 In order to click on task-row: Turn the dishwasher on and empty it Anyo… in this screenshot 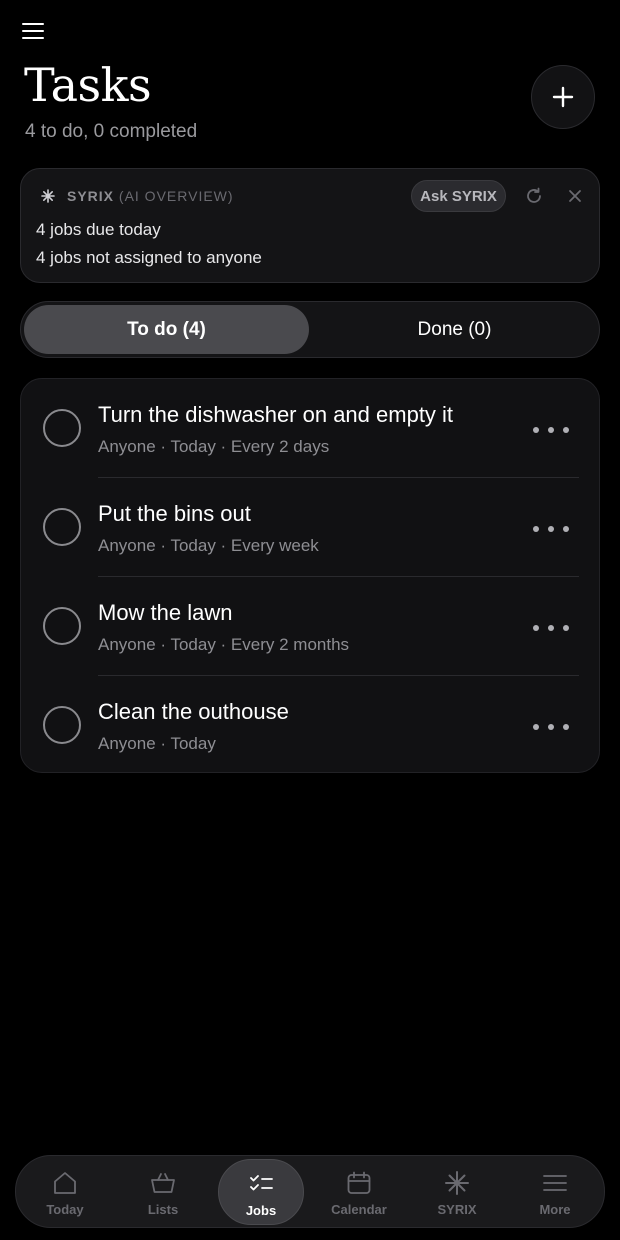, I will do `click(311, 428)`.